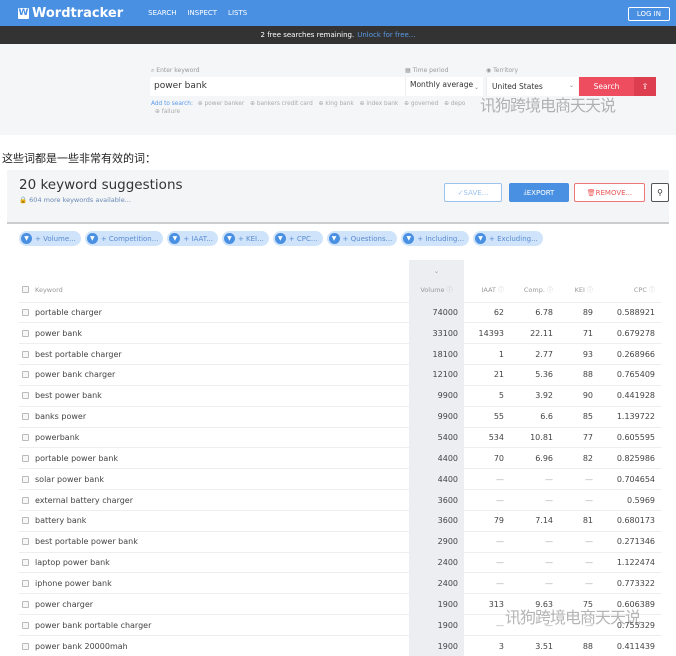  Describe the element at coordinates (214, 583) in the screenshot. I see `keyword-cell: iphone power bank` at that location.